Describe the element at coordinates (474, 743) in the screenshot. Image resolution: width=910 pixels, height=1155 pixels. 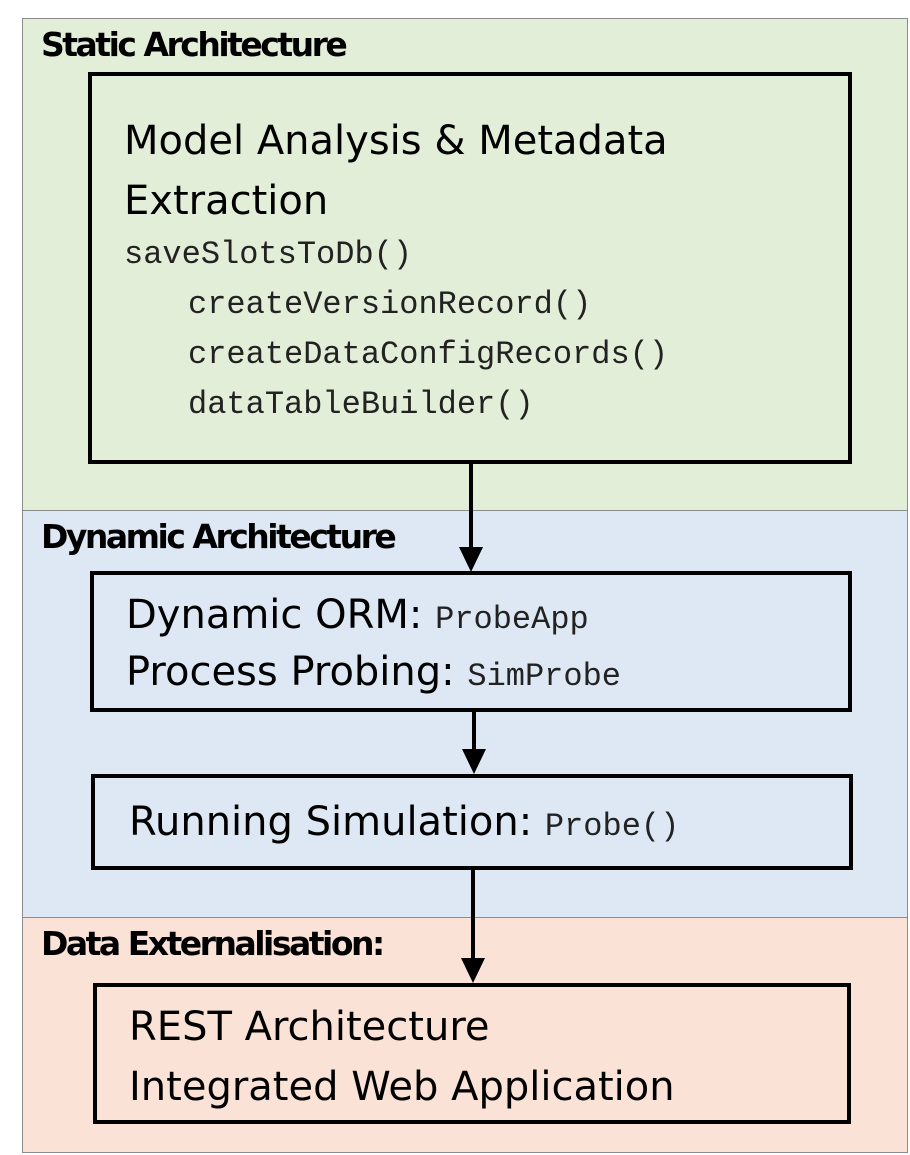
I see `arrow-orm-to-simulation` at that location.